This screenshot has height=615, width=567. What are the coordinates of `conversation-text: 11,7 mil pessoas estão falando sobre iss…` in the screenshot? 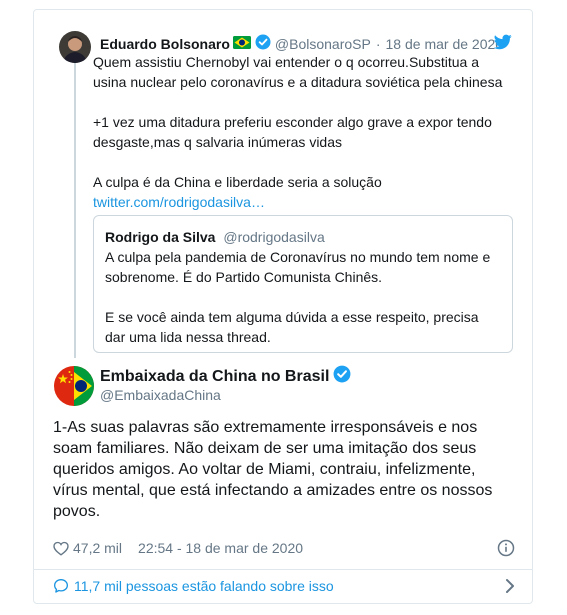 It's located at (204, 586).